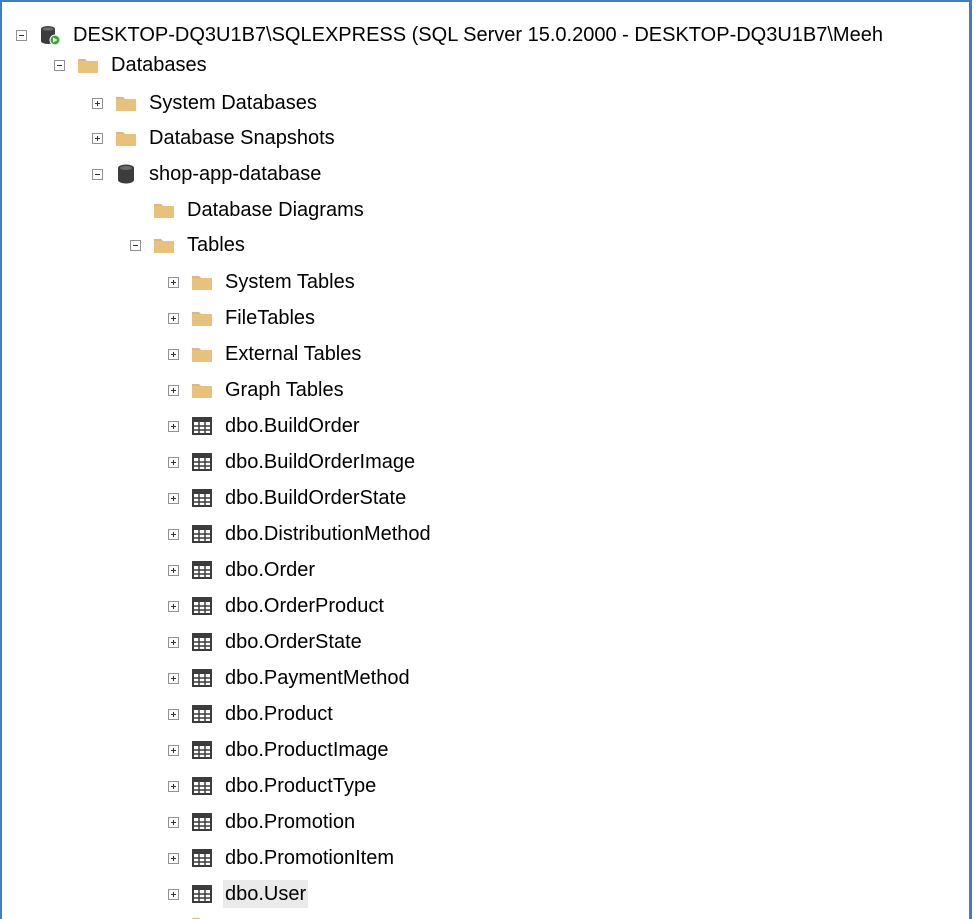 The height and width of the screenshot is (919, 978). I want to click on tree-node-table: dbo.Product, so click(251, 714).